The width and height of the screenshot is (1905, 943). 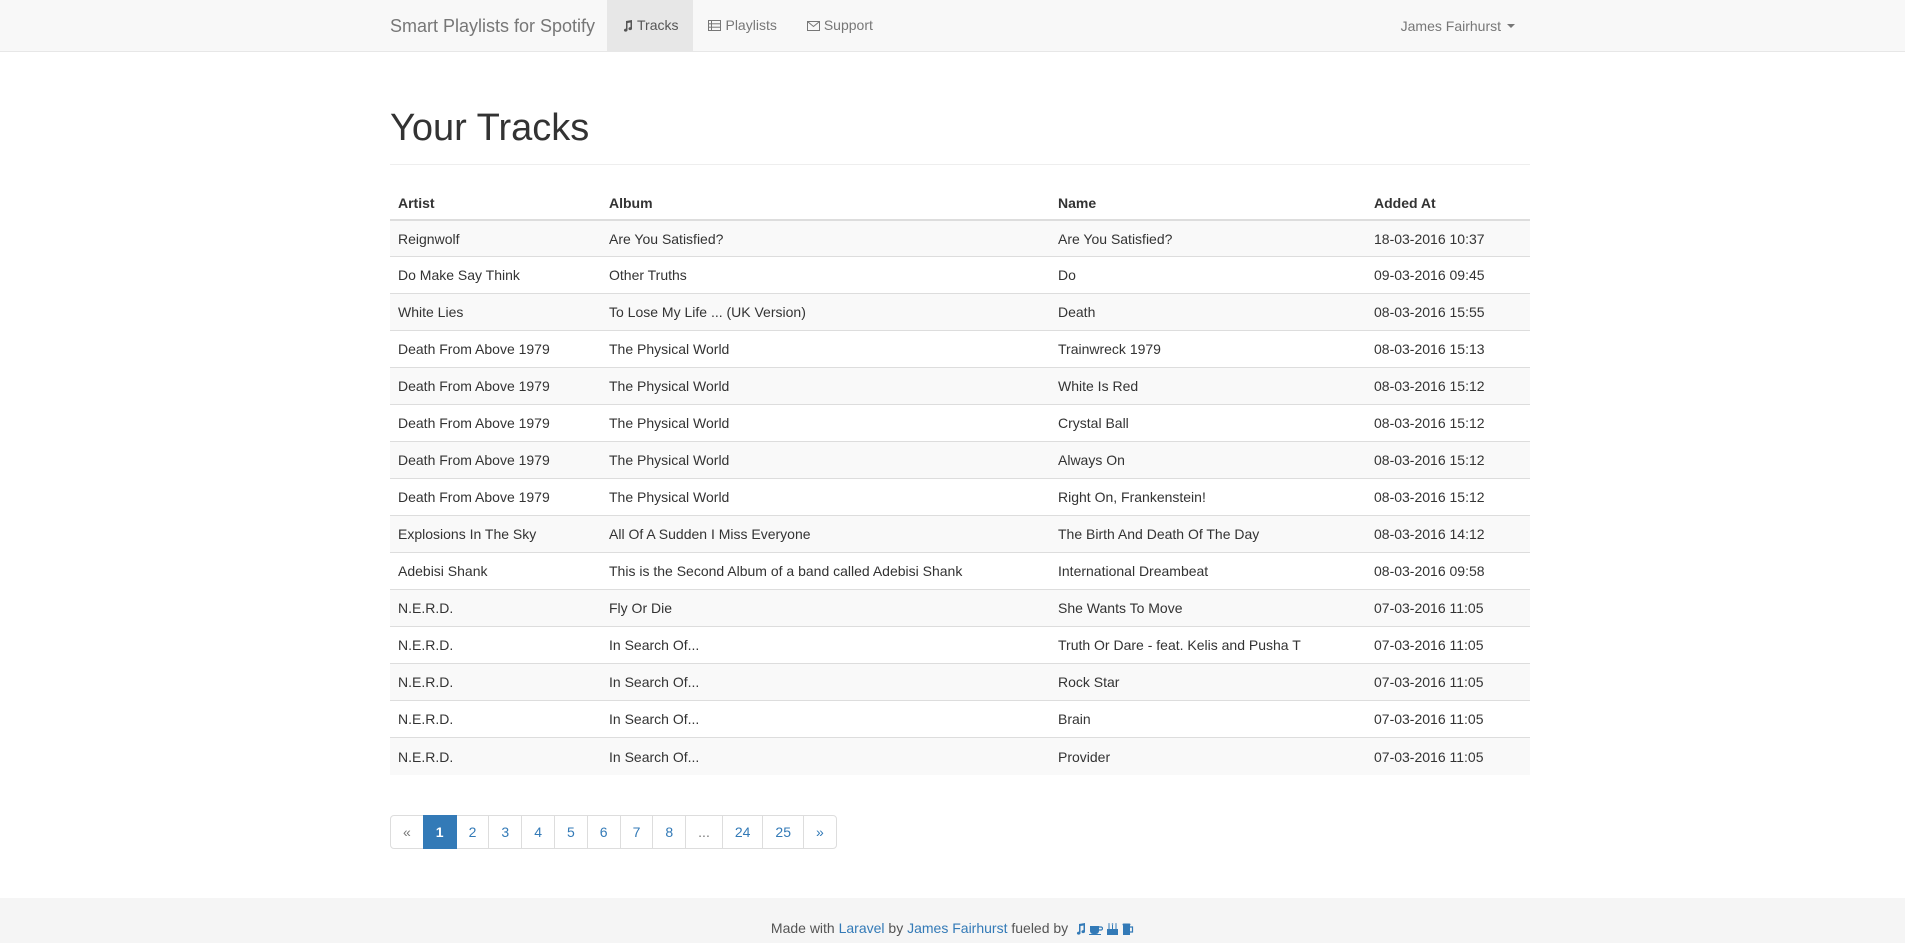 I want to click on fuel-icons, so click(x=1104, y=929).